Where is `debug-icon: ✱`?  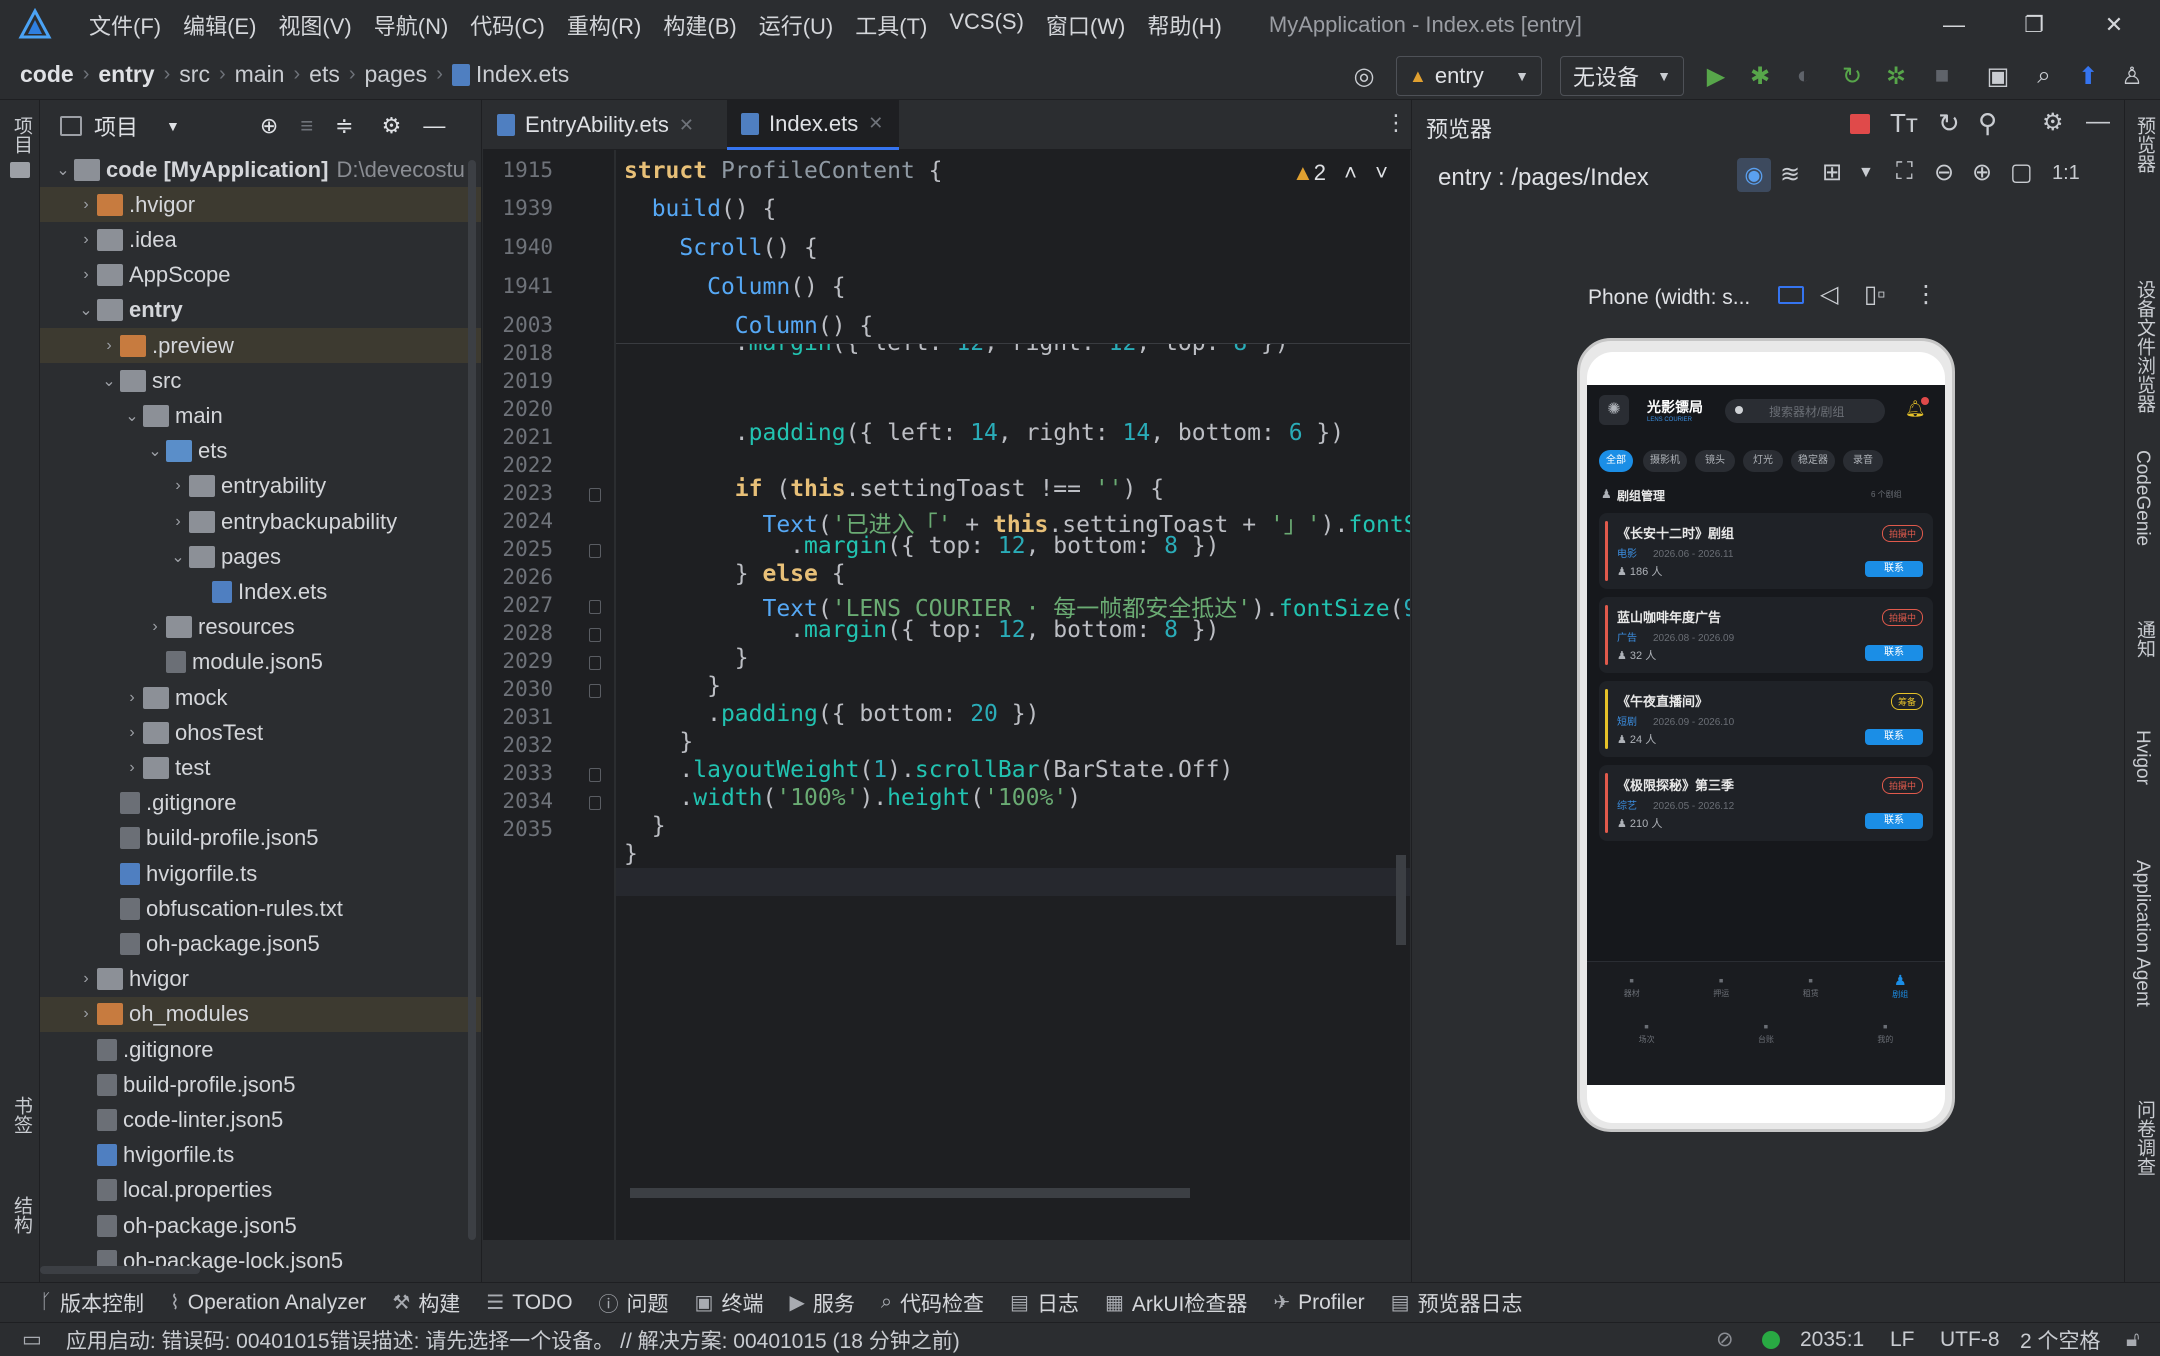
debug-icon: ✱ is located at coordinates (1760, 76).